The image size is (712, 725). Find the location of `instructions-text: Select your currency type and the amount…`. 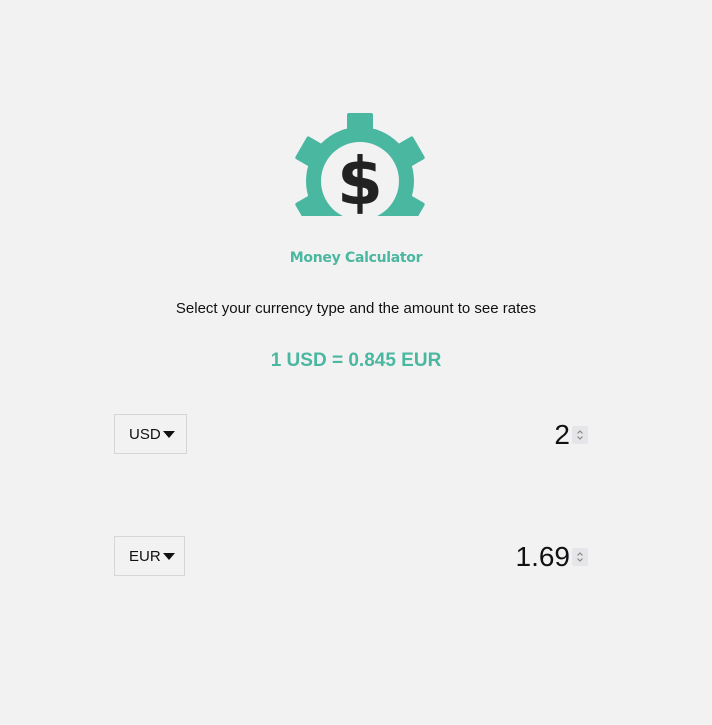

instructions-text: Select your currency type and the amount… is located at coordinates (356, 308).